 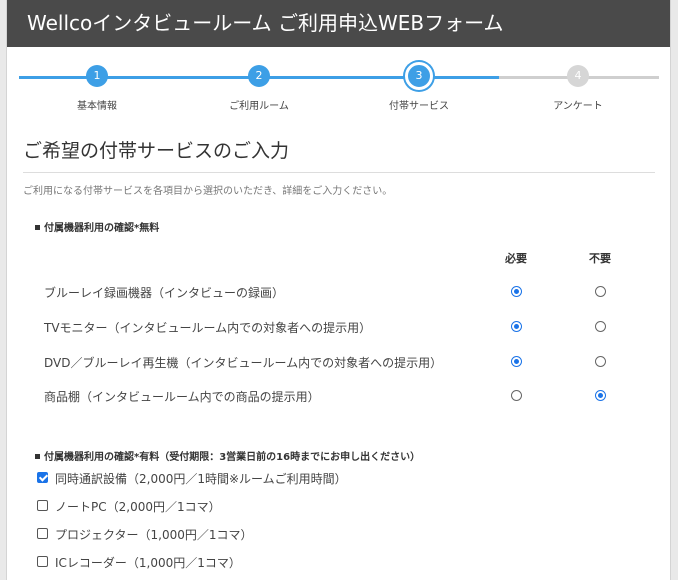 I want to click on equipment-label: TVモニター（インタビュールーム内での対象者への提示用）, so click(x=208, y=328).